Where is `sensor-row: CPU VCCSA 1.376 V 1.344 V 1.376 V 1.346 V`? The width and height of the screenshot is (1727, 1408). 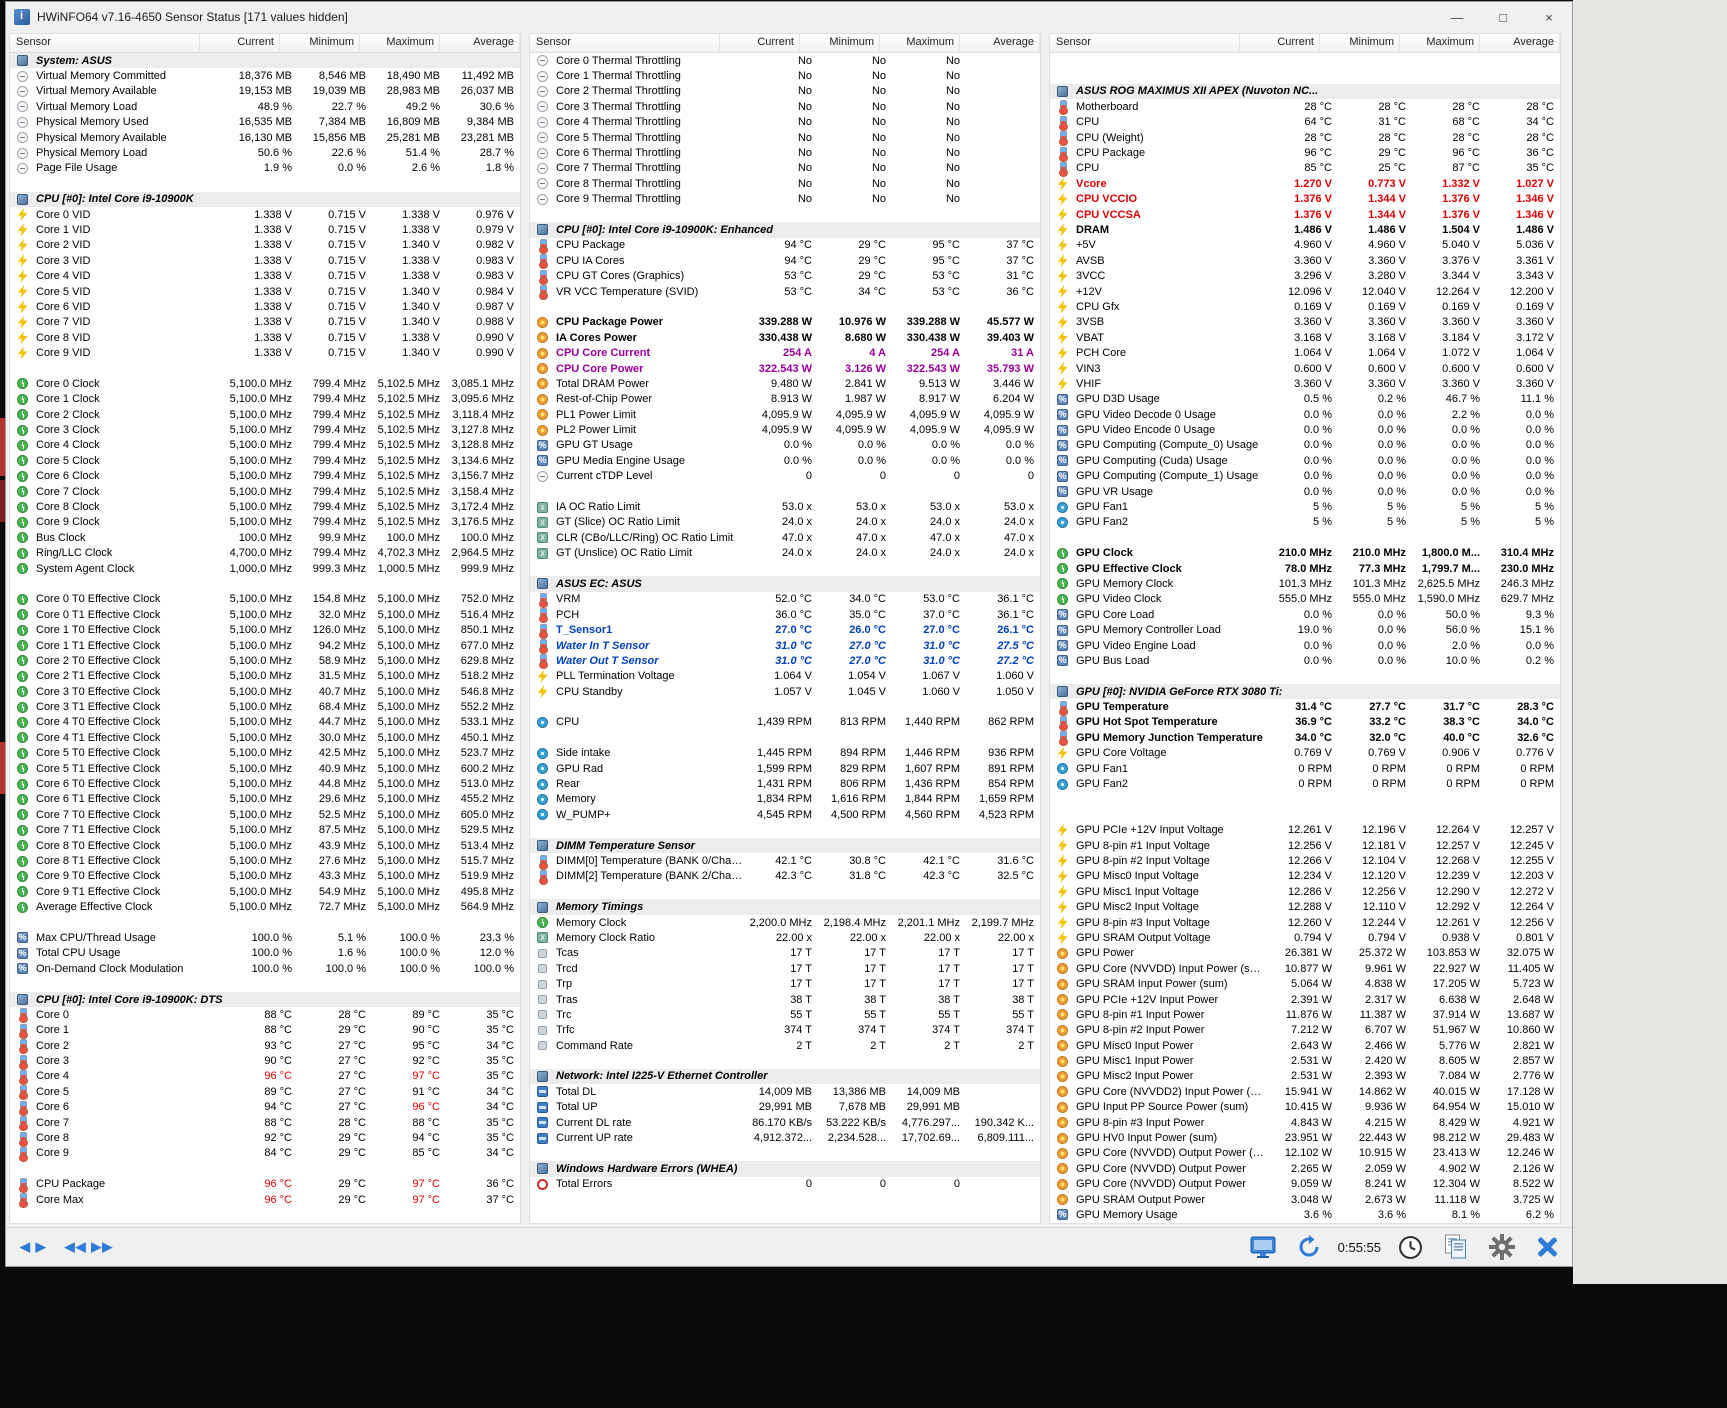
sensor-row: CPU VCCSA 1.376 V 1.344 V 1.376 V 1.346 V is located at coordinates (1305, 214).